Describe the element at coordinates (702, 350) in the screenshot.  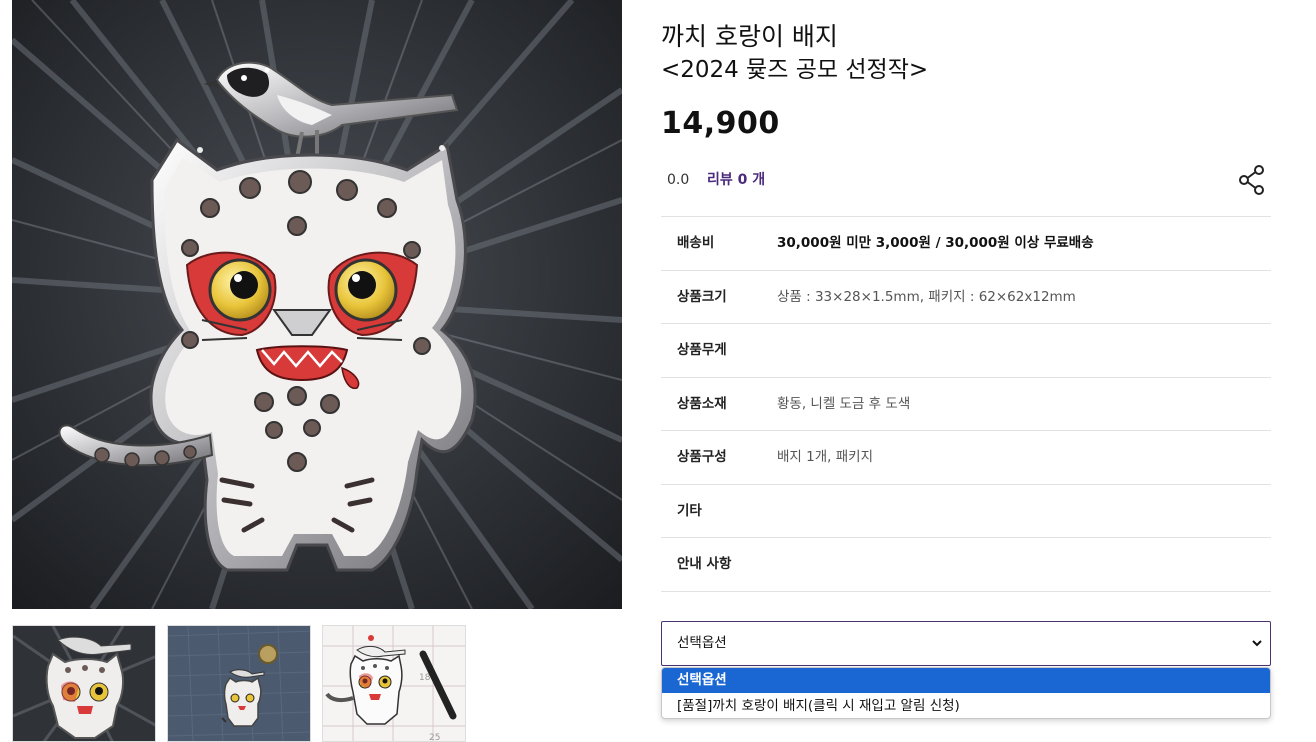
I see `spec-label: 상품무게` at that location.